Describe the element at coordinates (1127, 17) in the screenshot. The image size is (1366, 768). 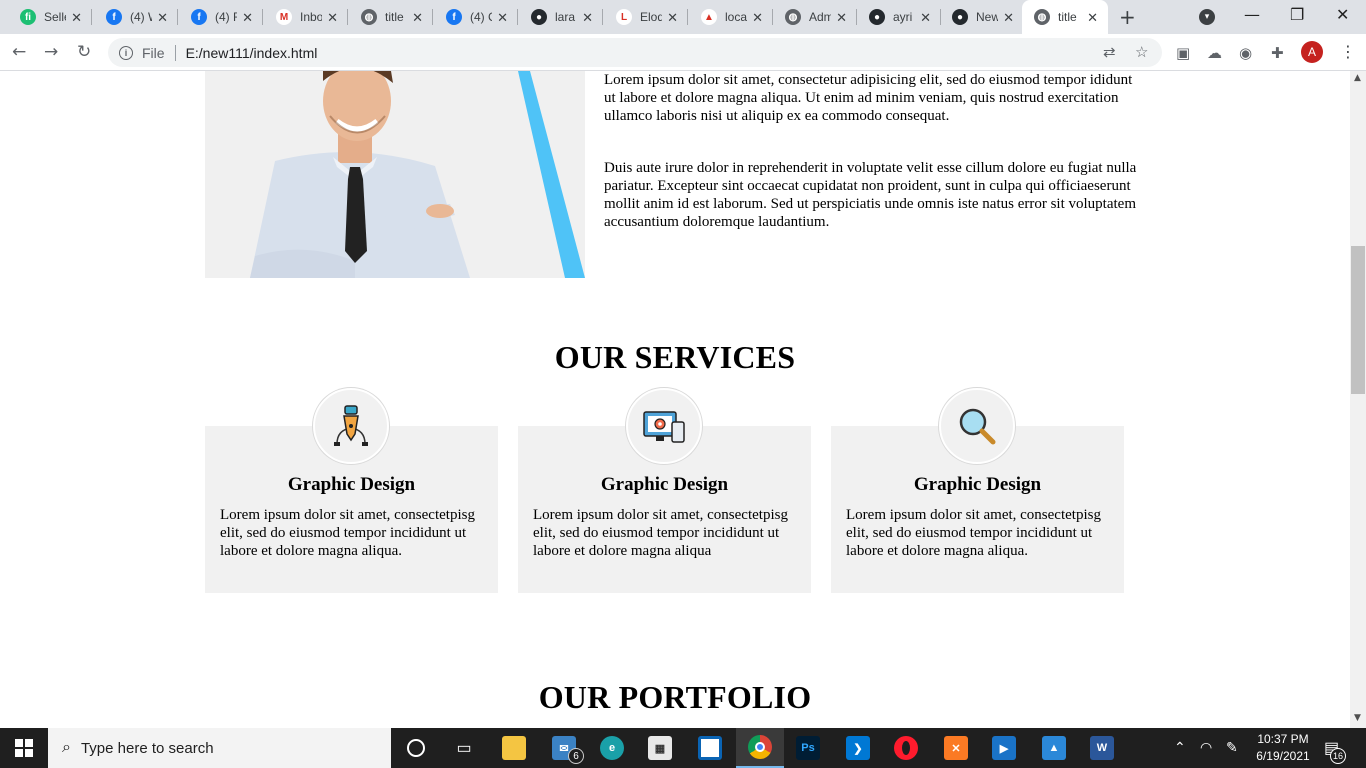
I see `new-tab-button: +` at that location.